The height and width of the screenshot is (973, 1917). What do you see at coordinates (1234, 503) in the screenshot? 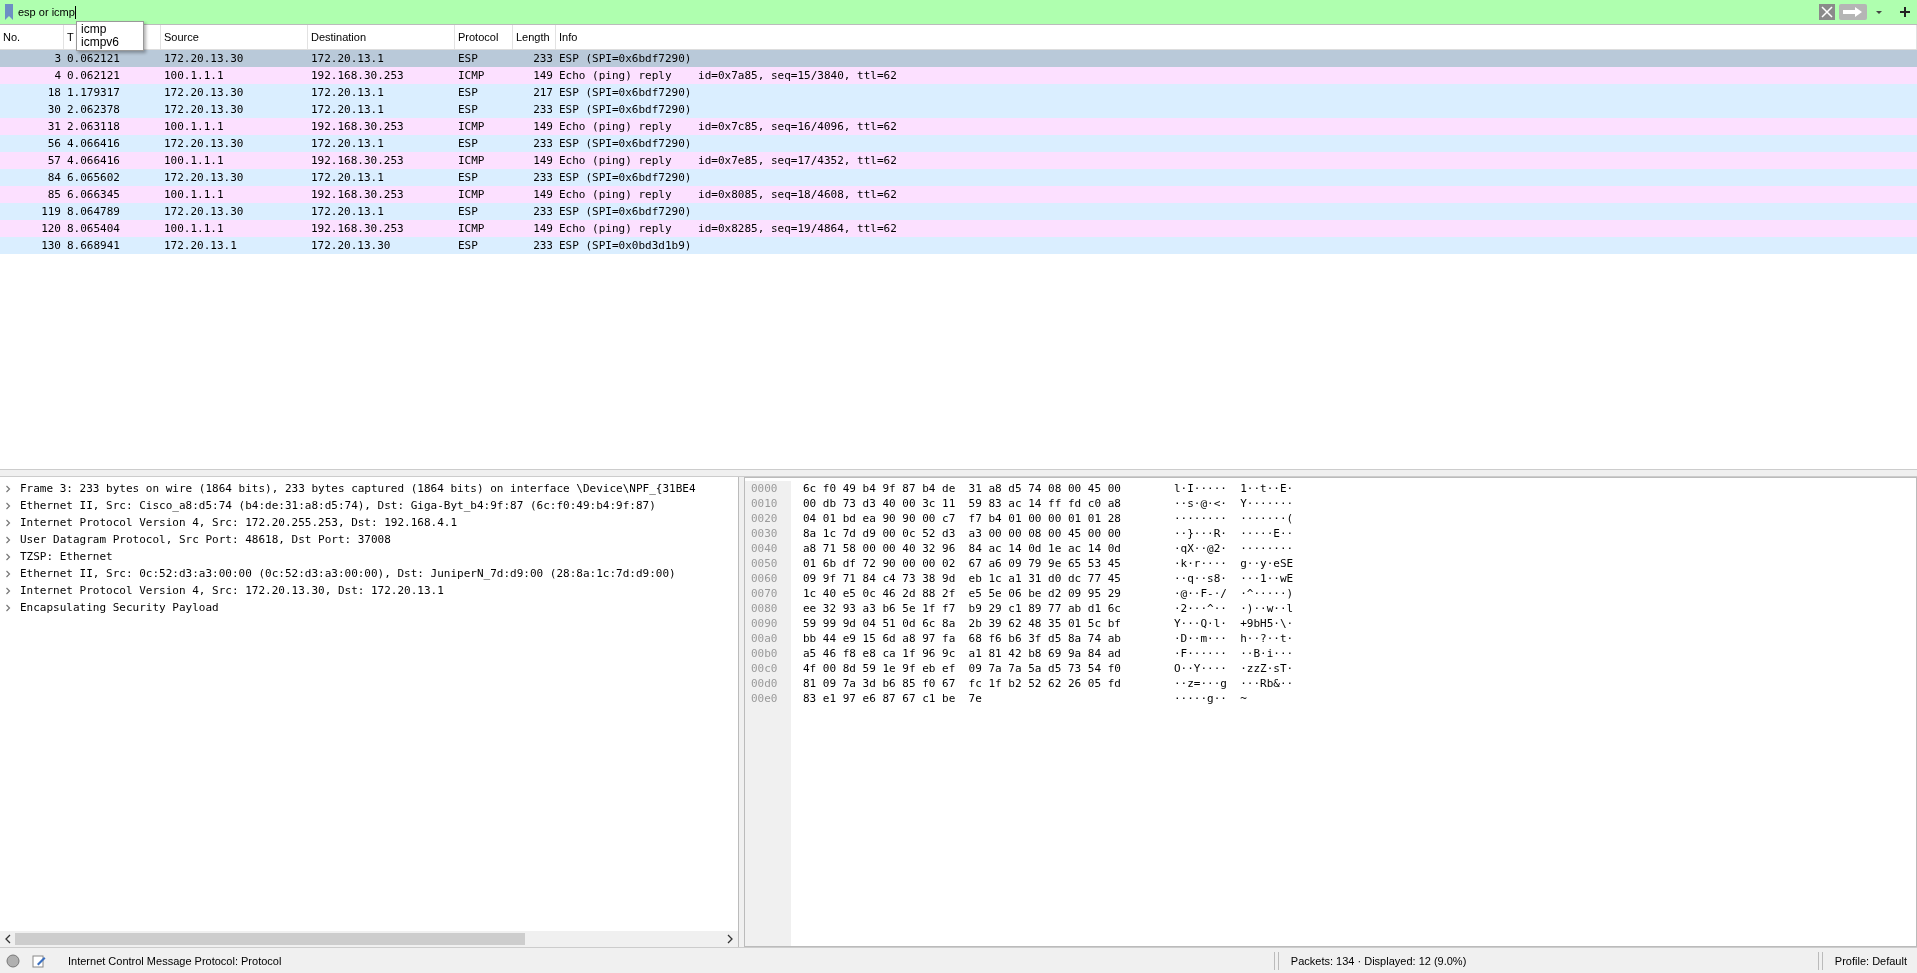
I see `ascii-bytes: ··s·@·<· Y·······` at bounding box center [1234, 503].